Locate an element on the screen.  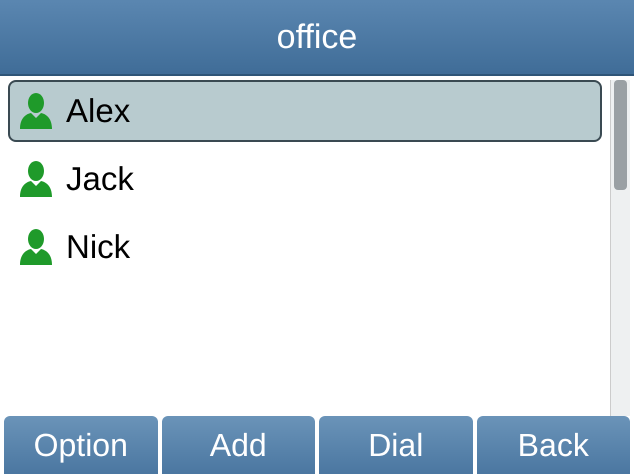
contact-item: Jack is located at coordinates (305, 179).